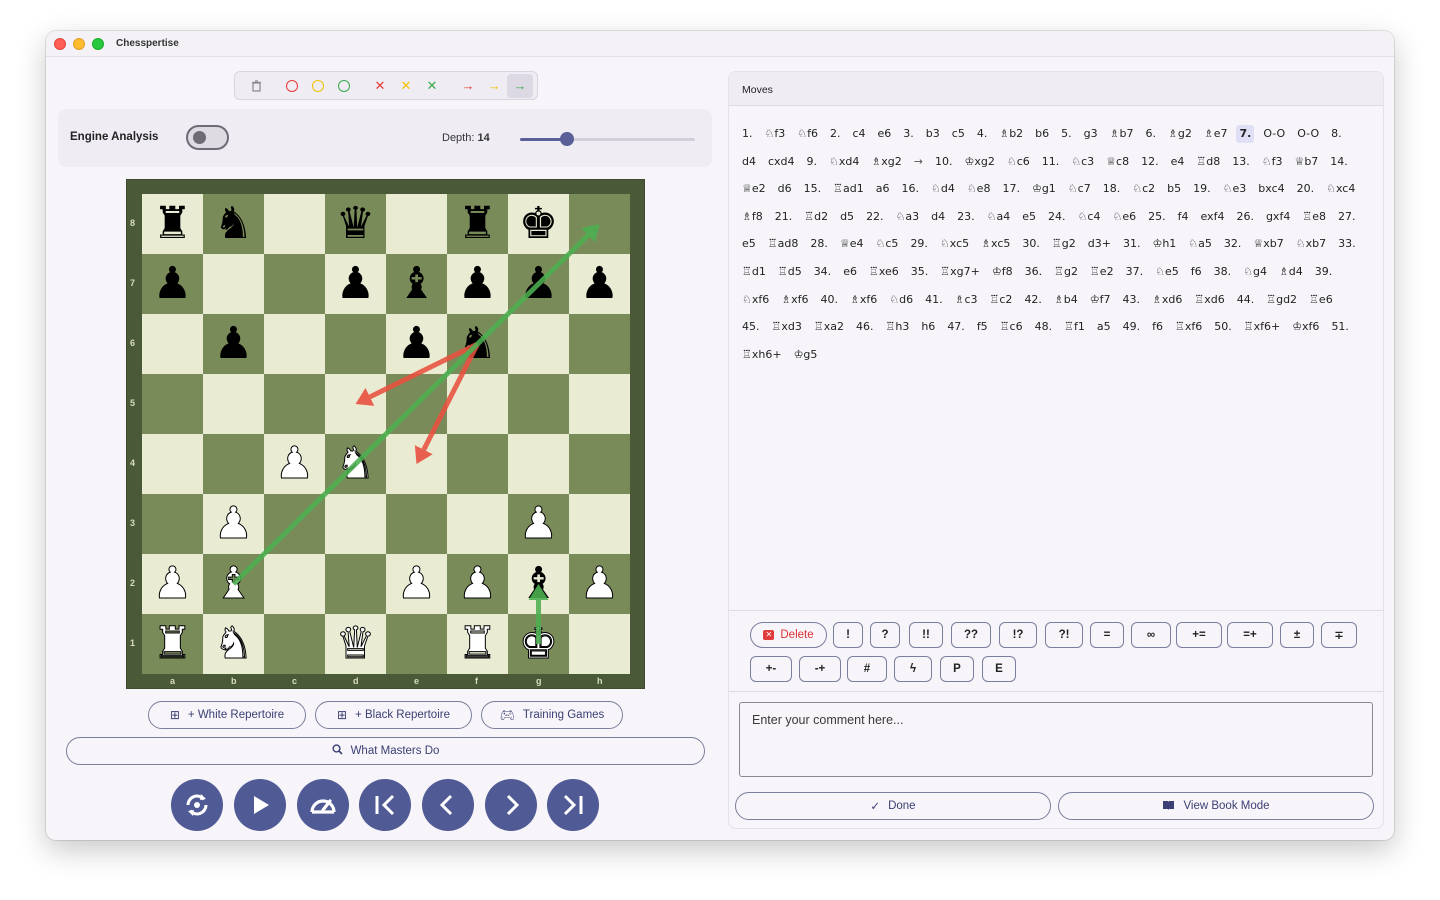 This screenshot has width=1440, height=900. What do you see at coordinates (416, 284) in the screenshot?
I see `square-e7: ♝` at bounding box center [416, 284].